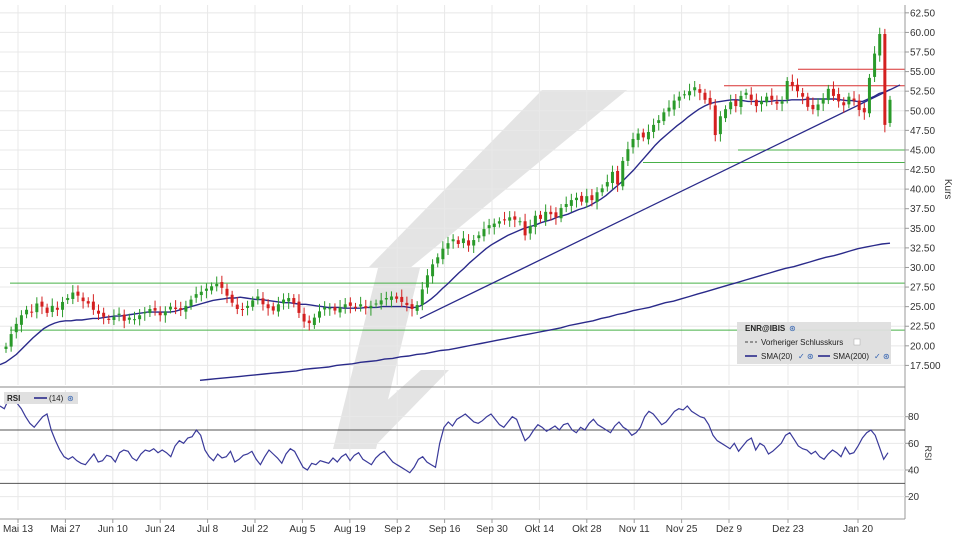  What do you see at coordinates (922, 288) in the screenshot?
I see `price-tick-label: 27.50` at bounding box center [922, 288].